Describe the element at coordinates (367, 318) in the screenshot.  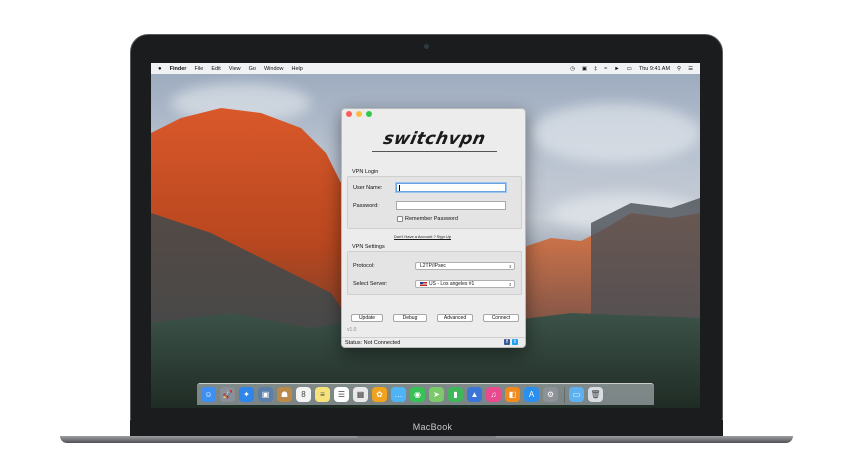
I see `update-button: Update` at that location.